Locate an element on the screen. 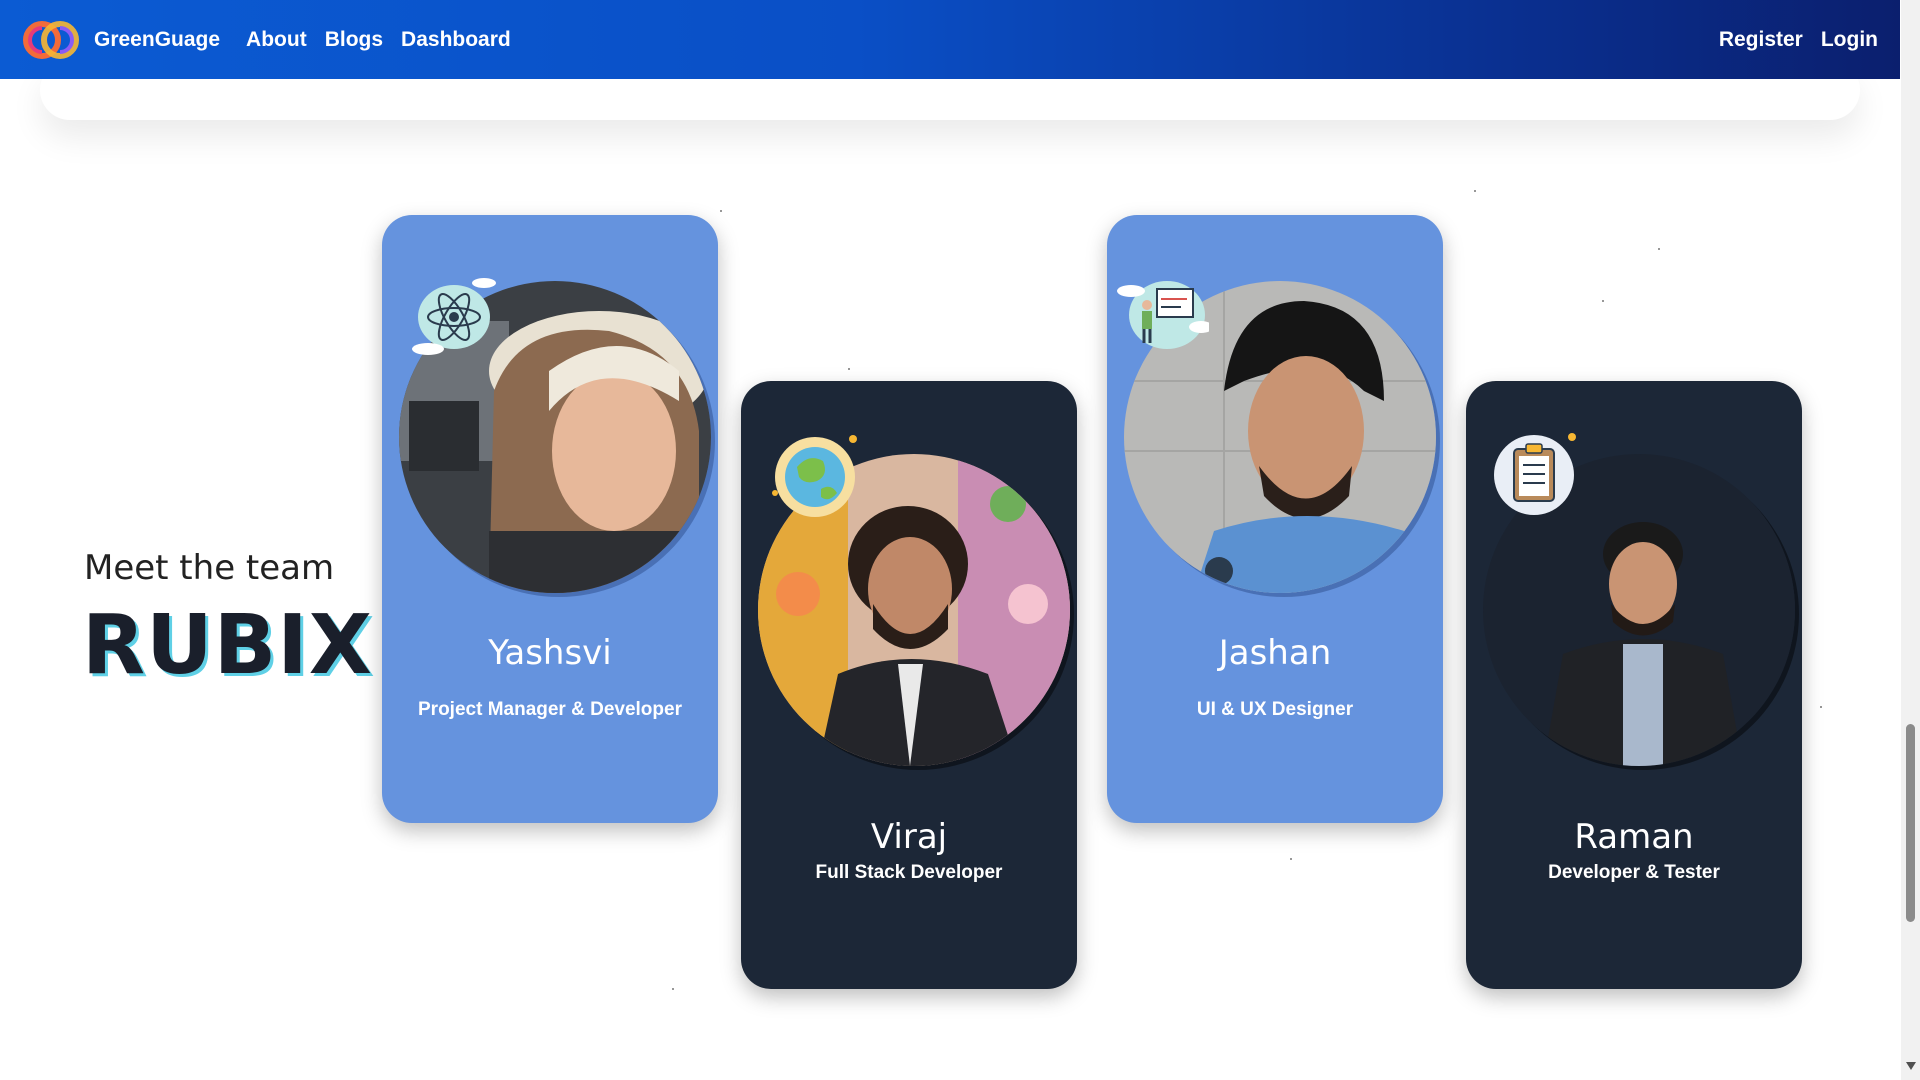 This screenshot has height=1080, width=1920. member-name: Jashan is located at coordinates (1275, 653).